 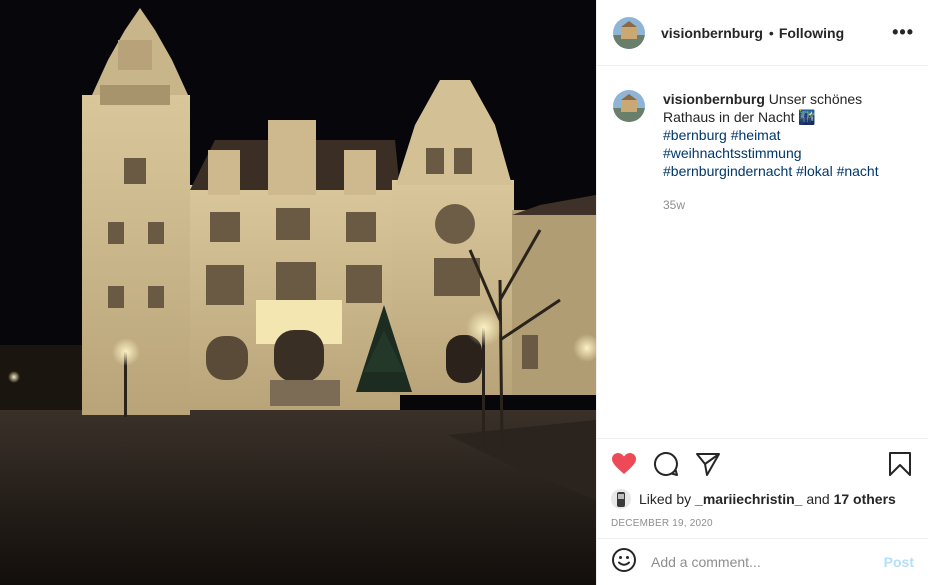 I want to click on liker-avatar, so click(x=621, y=499).